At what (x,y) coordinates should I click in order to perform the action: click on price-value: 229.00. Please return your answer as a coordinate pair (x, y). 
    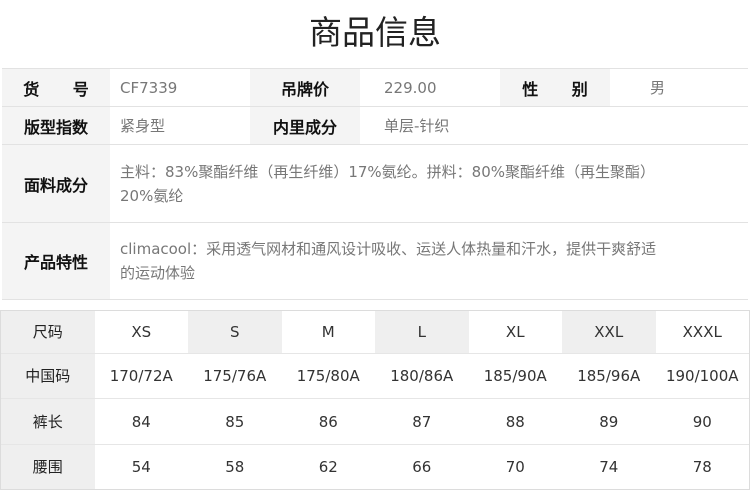
    Looking at the image, I should click on (410, 87).